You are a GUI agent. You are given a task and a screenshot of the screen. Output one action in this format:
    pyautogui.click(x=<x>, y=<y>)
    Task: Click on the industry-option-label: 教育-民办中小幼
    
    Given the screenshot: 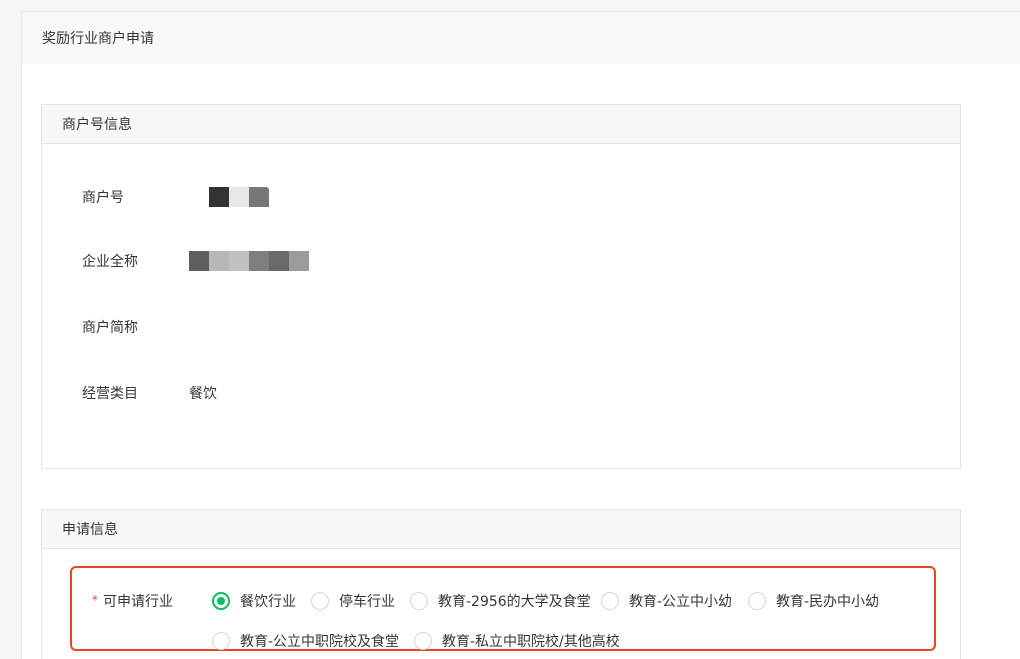 What is the action you would take?
    pyautogui.click(x=828, y=602)
    